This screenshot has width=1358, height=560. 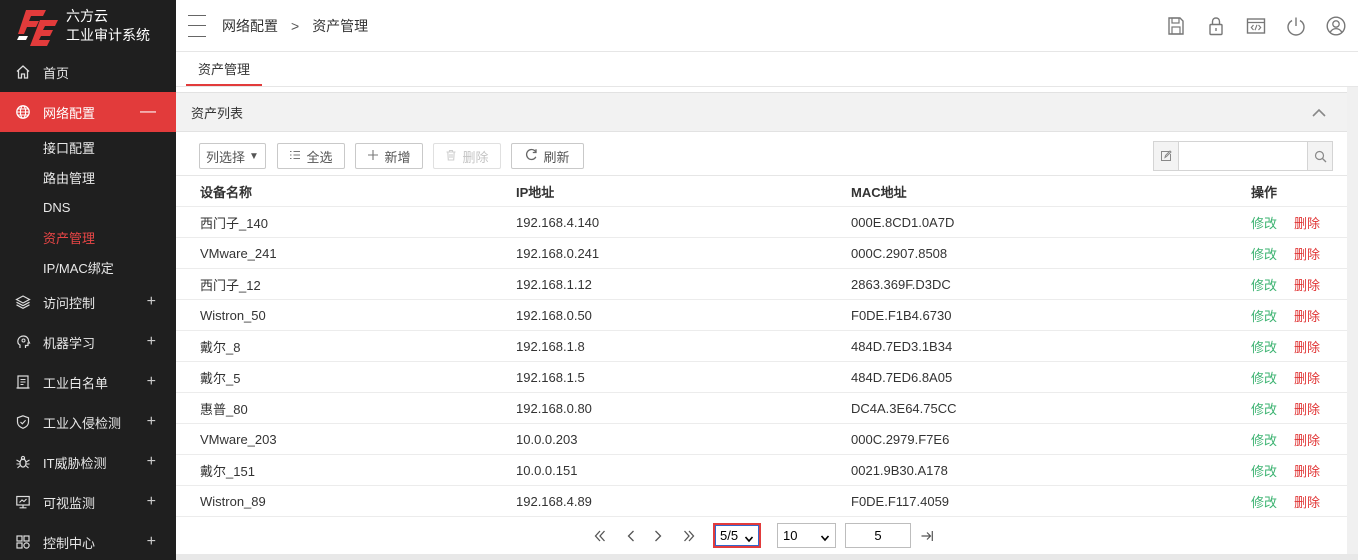 What do you see at coordinates (23, 422) in the screenshot?
I see `shield-icon` at bounding box center [23, 422].